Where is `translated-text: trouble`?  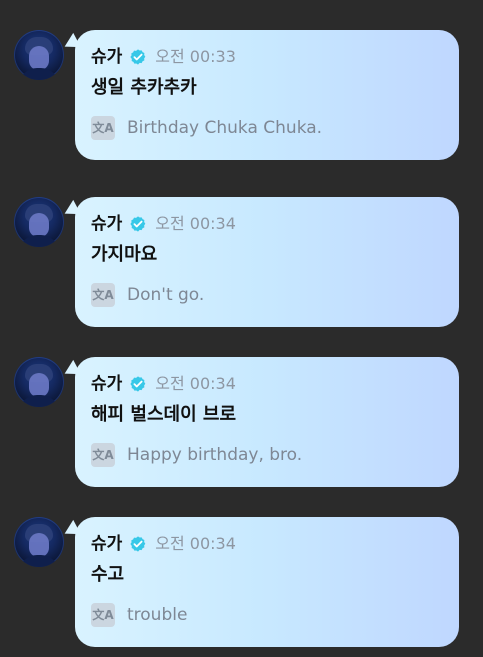 translated-text: trouble is located at coordinates (157, 615).